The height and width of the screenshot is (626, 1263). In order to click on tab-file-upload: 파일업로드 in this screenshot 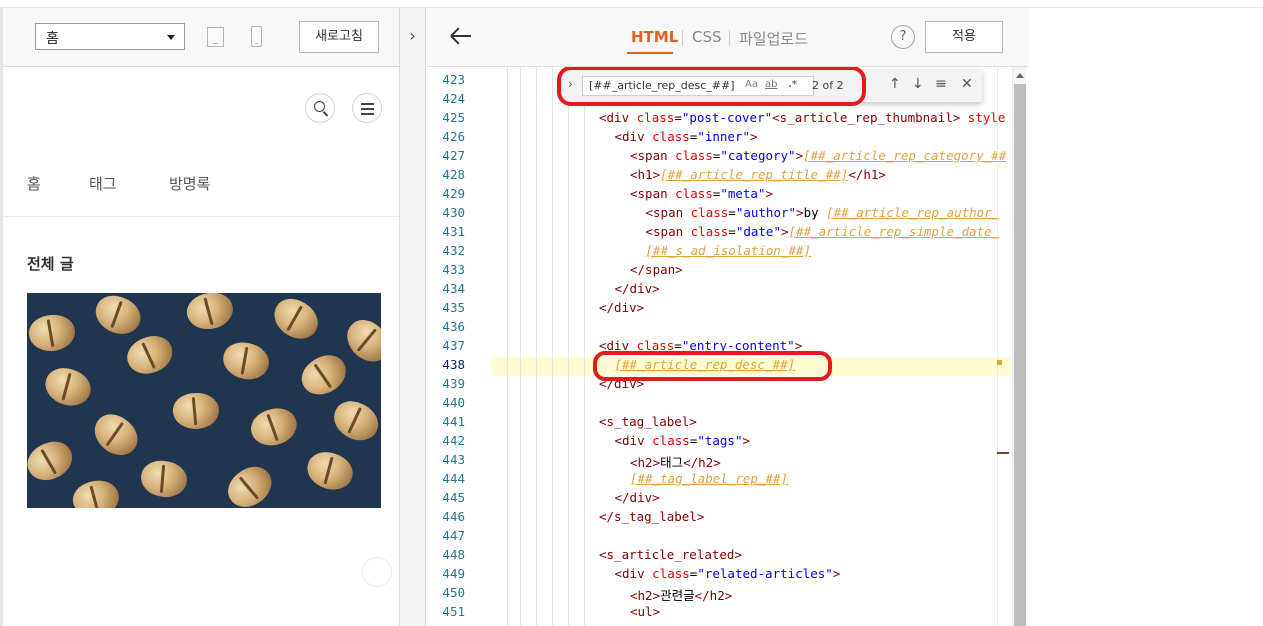, I will do `click(773, 38)`.